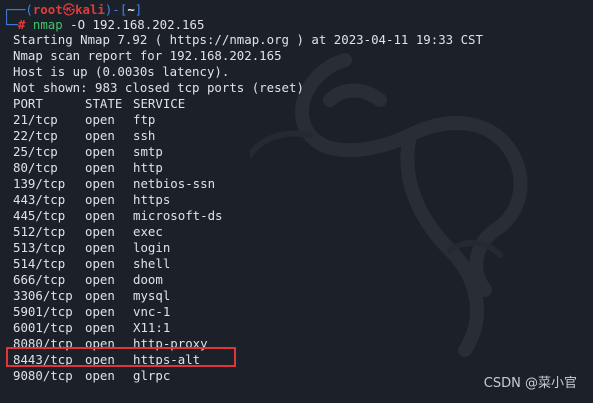 This screenshot has height=403, width=593. Describe the element at coordinates (147, 55) in the screenshot. I see `output-line: Nmap scan report for 192.168.202.165` at that location.